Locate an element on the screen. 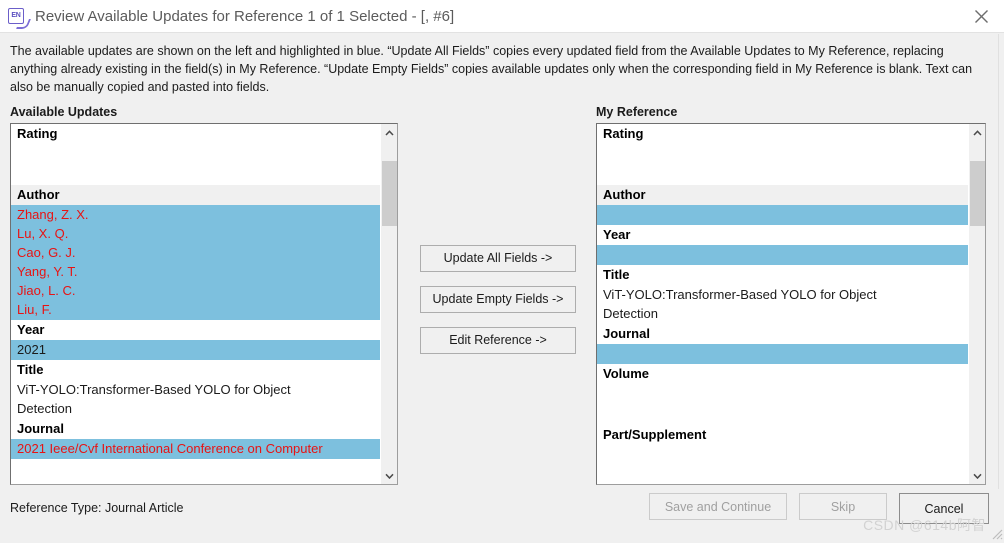 The image size is (1004, 543). available-updates-label: Available Updates is located at coordinates (64, 112).